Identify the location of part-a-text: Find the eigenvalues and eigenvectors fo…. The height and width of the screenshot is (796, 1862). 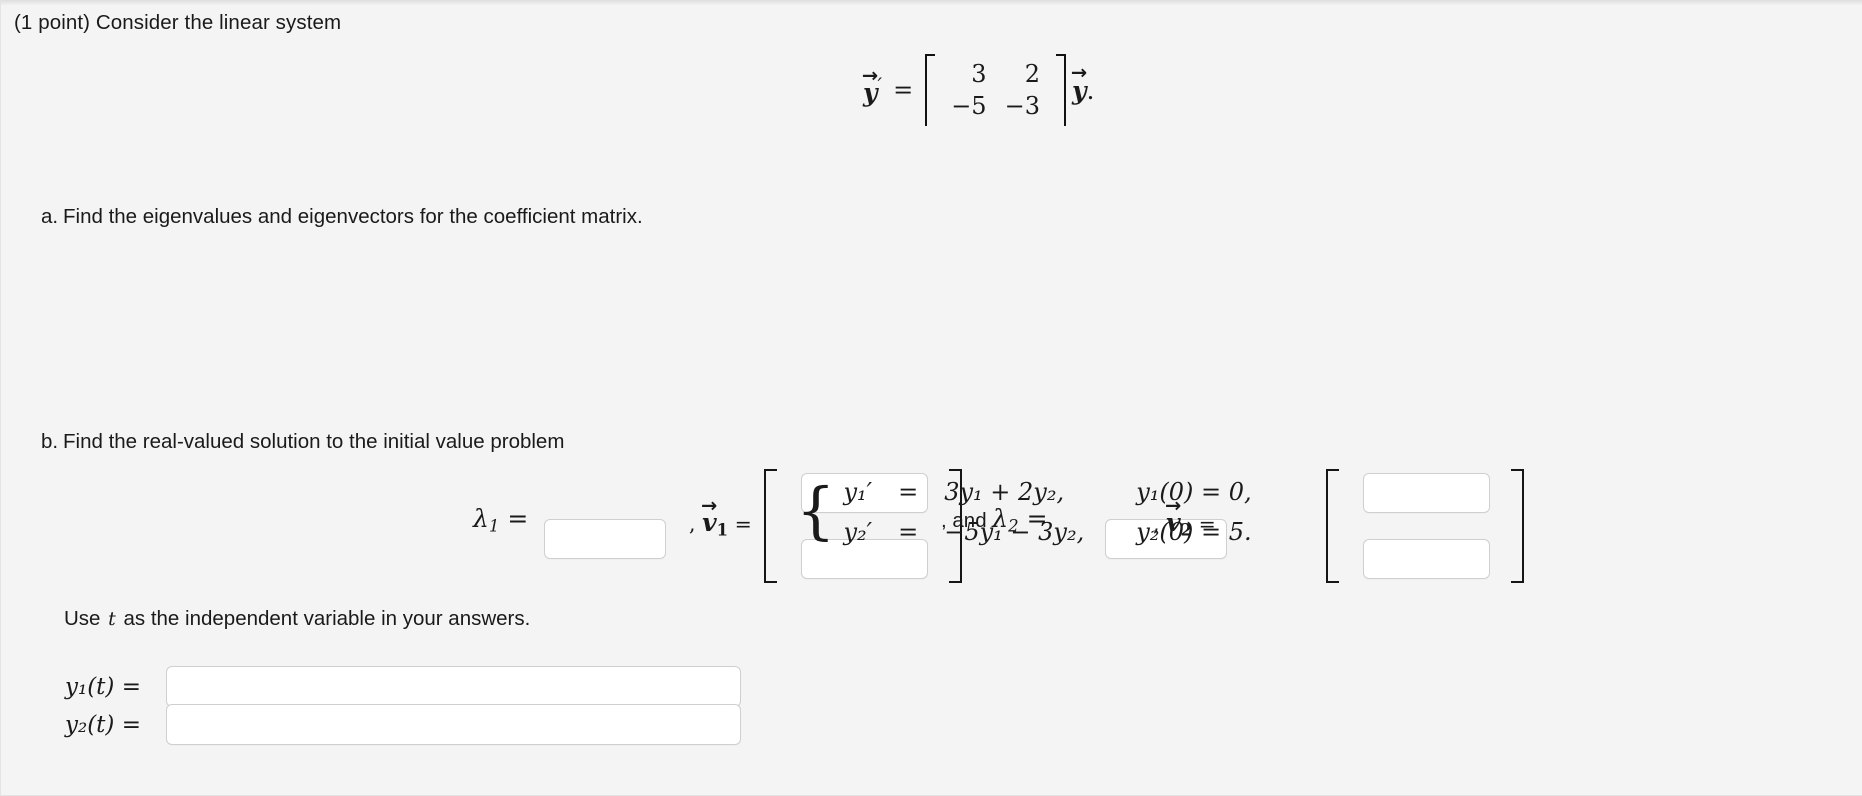
(353, 216).